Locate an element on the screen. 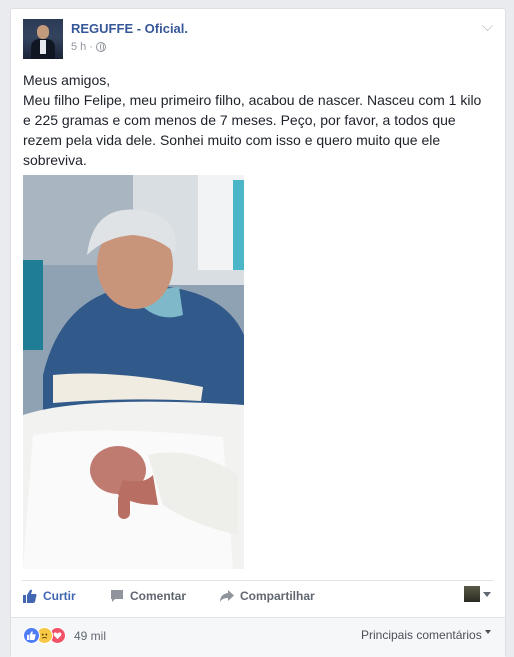 The height and width of the screenshot is (657, 514). reaction-summary: 49 mil is located at coordinates (64, 635).